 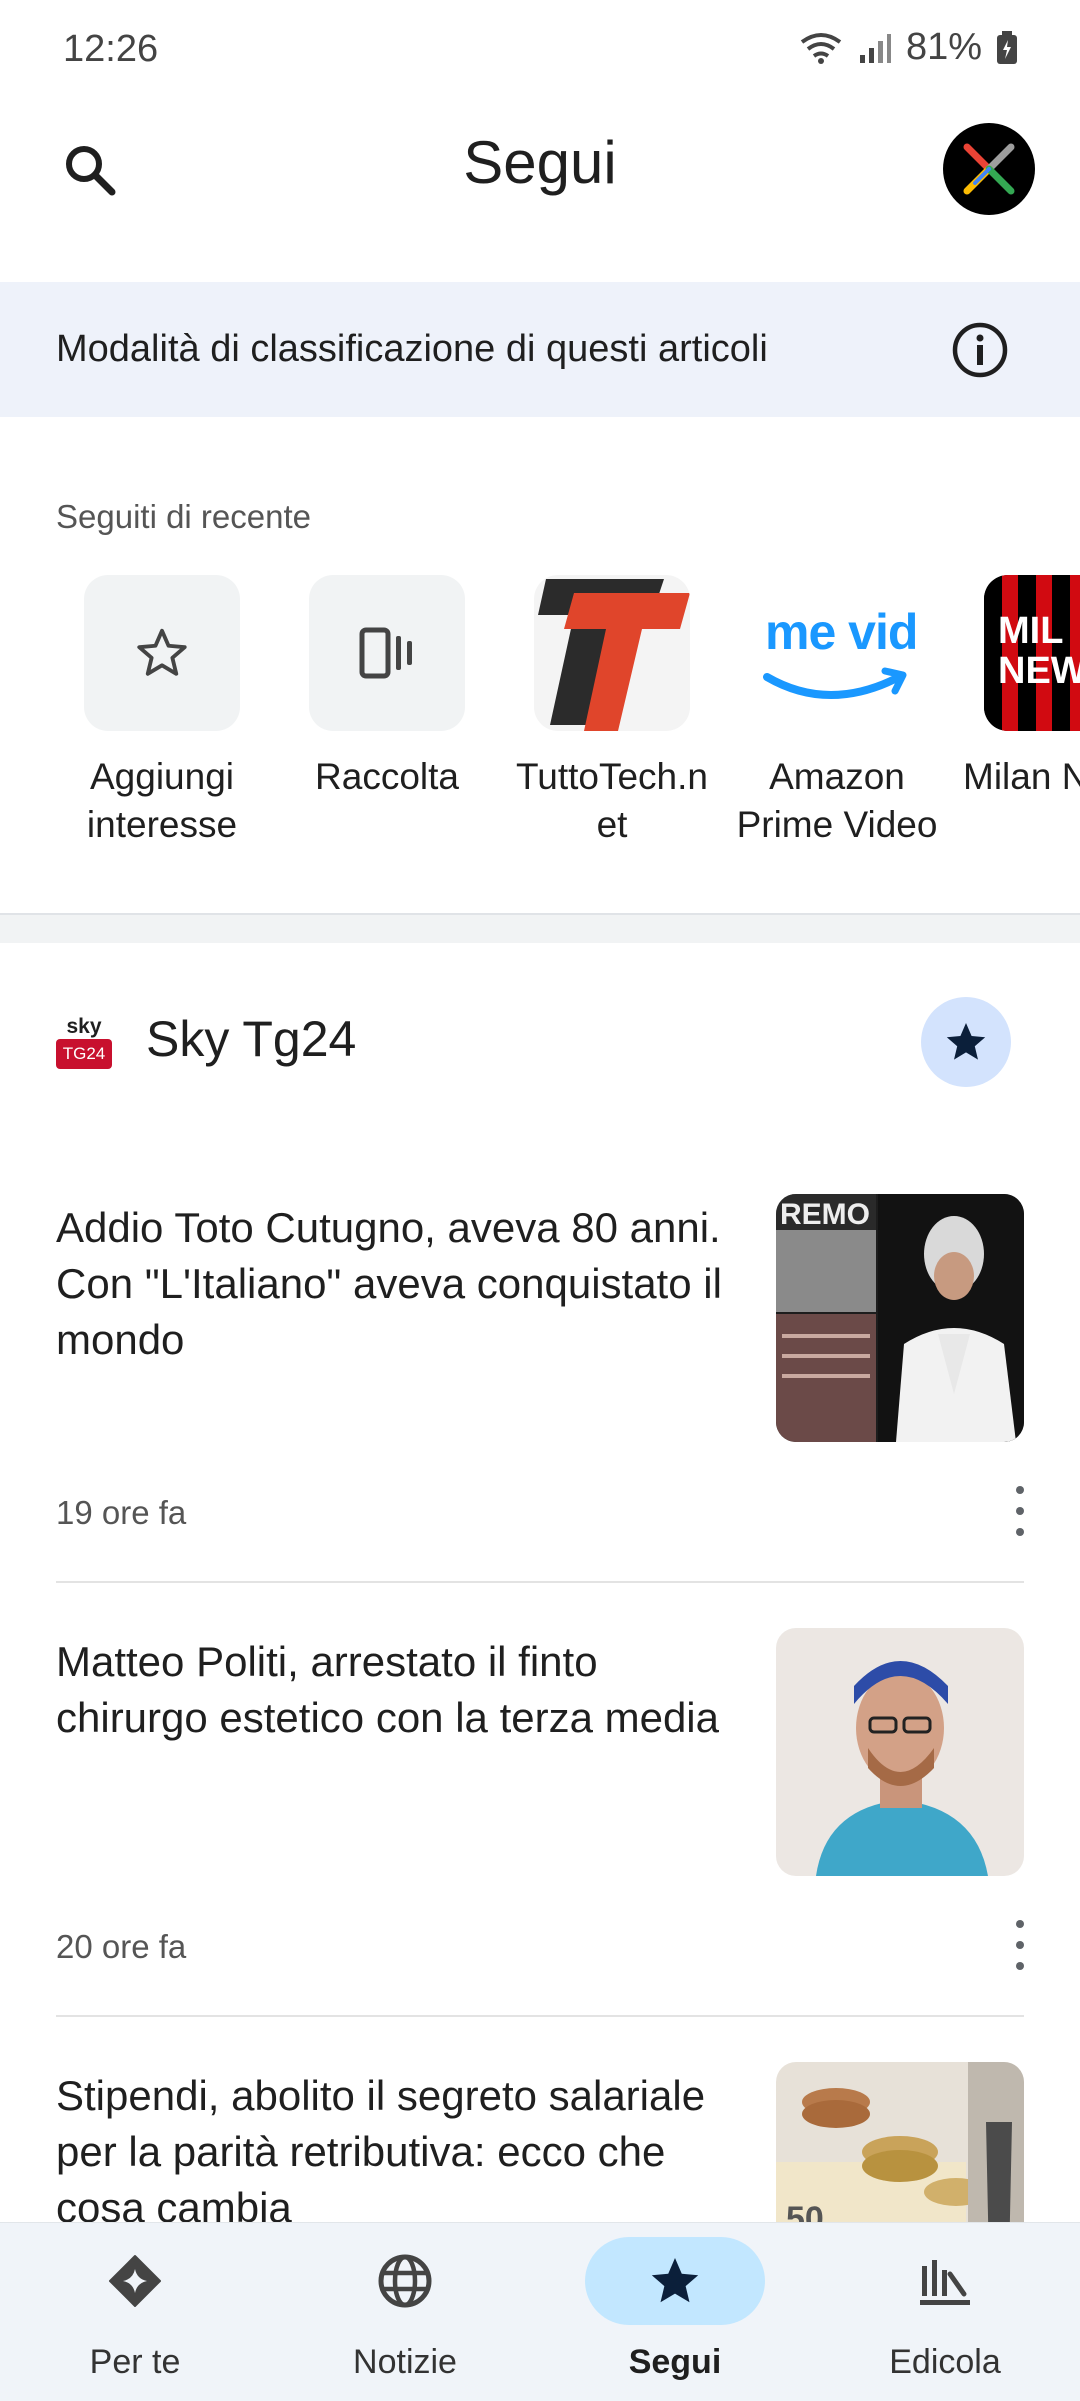 I want to click on milan-logo-line2: NEW, so click(x=1039, y=671).